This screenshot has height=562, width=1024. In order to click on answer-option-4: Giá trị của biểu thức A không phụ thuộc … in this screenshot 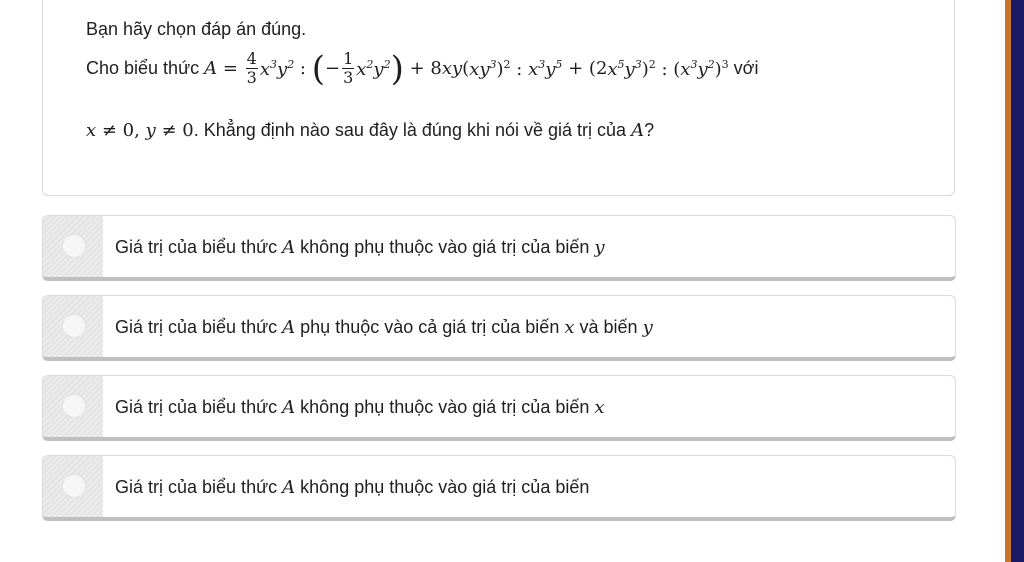, I will do `click(499, 488)`.